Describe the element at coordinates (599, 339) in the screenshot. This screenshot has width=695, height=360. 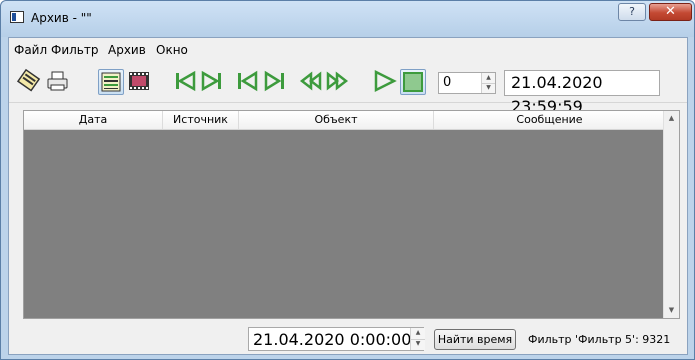
I see `filter-status: Фильтр 'Фильтр 5': 9321` at that location.